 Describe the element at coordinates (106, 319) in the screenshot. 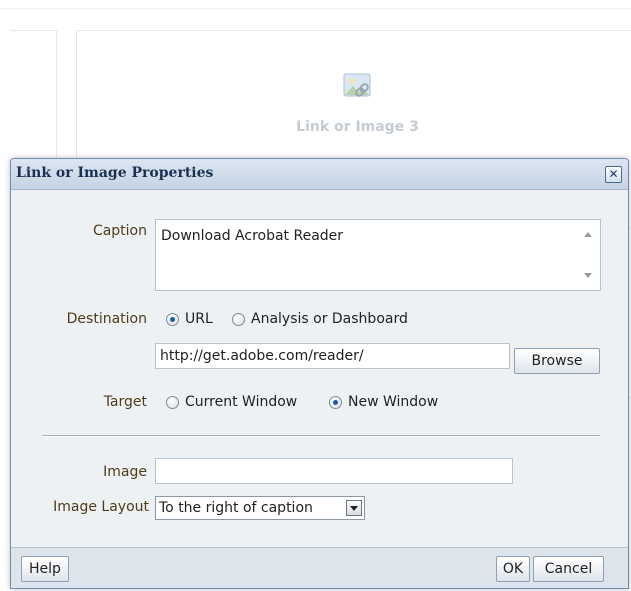

I see `destination-label: Destination` at that location.